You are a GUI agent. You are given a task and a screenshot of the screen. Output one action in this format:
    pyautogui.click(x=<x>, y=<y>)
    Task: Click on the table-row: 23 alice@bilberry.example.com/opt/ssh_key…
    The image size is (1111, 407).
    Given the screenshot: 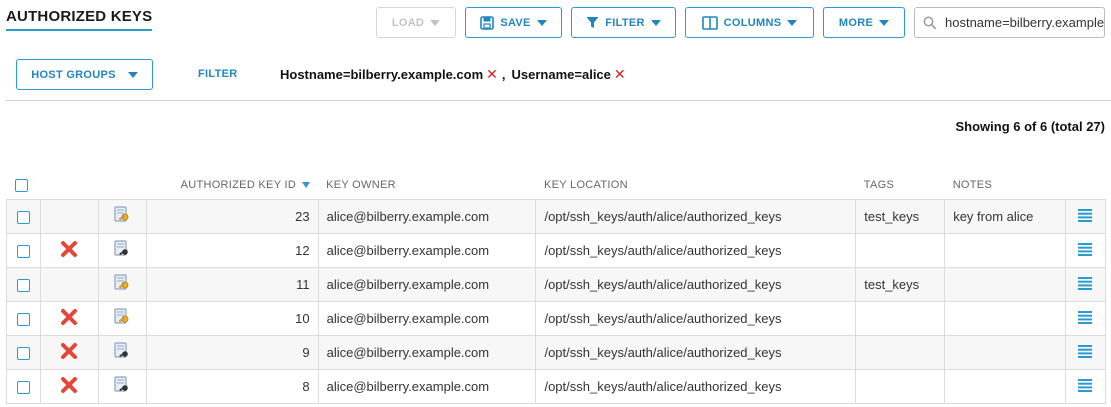 What is the action you would take?
    pyautogui.click(x=556, y=216)
    